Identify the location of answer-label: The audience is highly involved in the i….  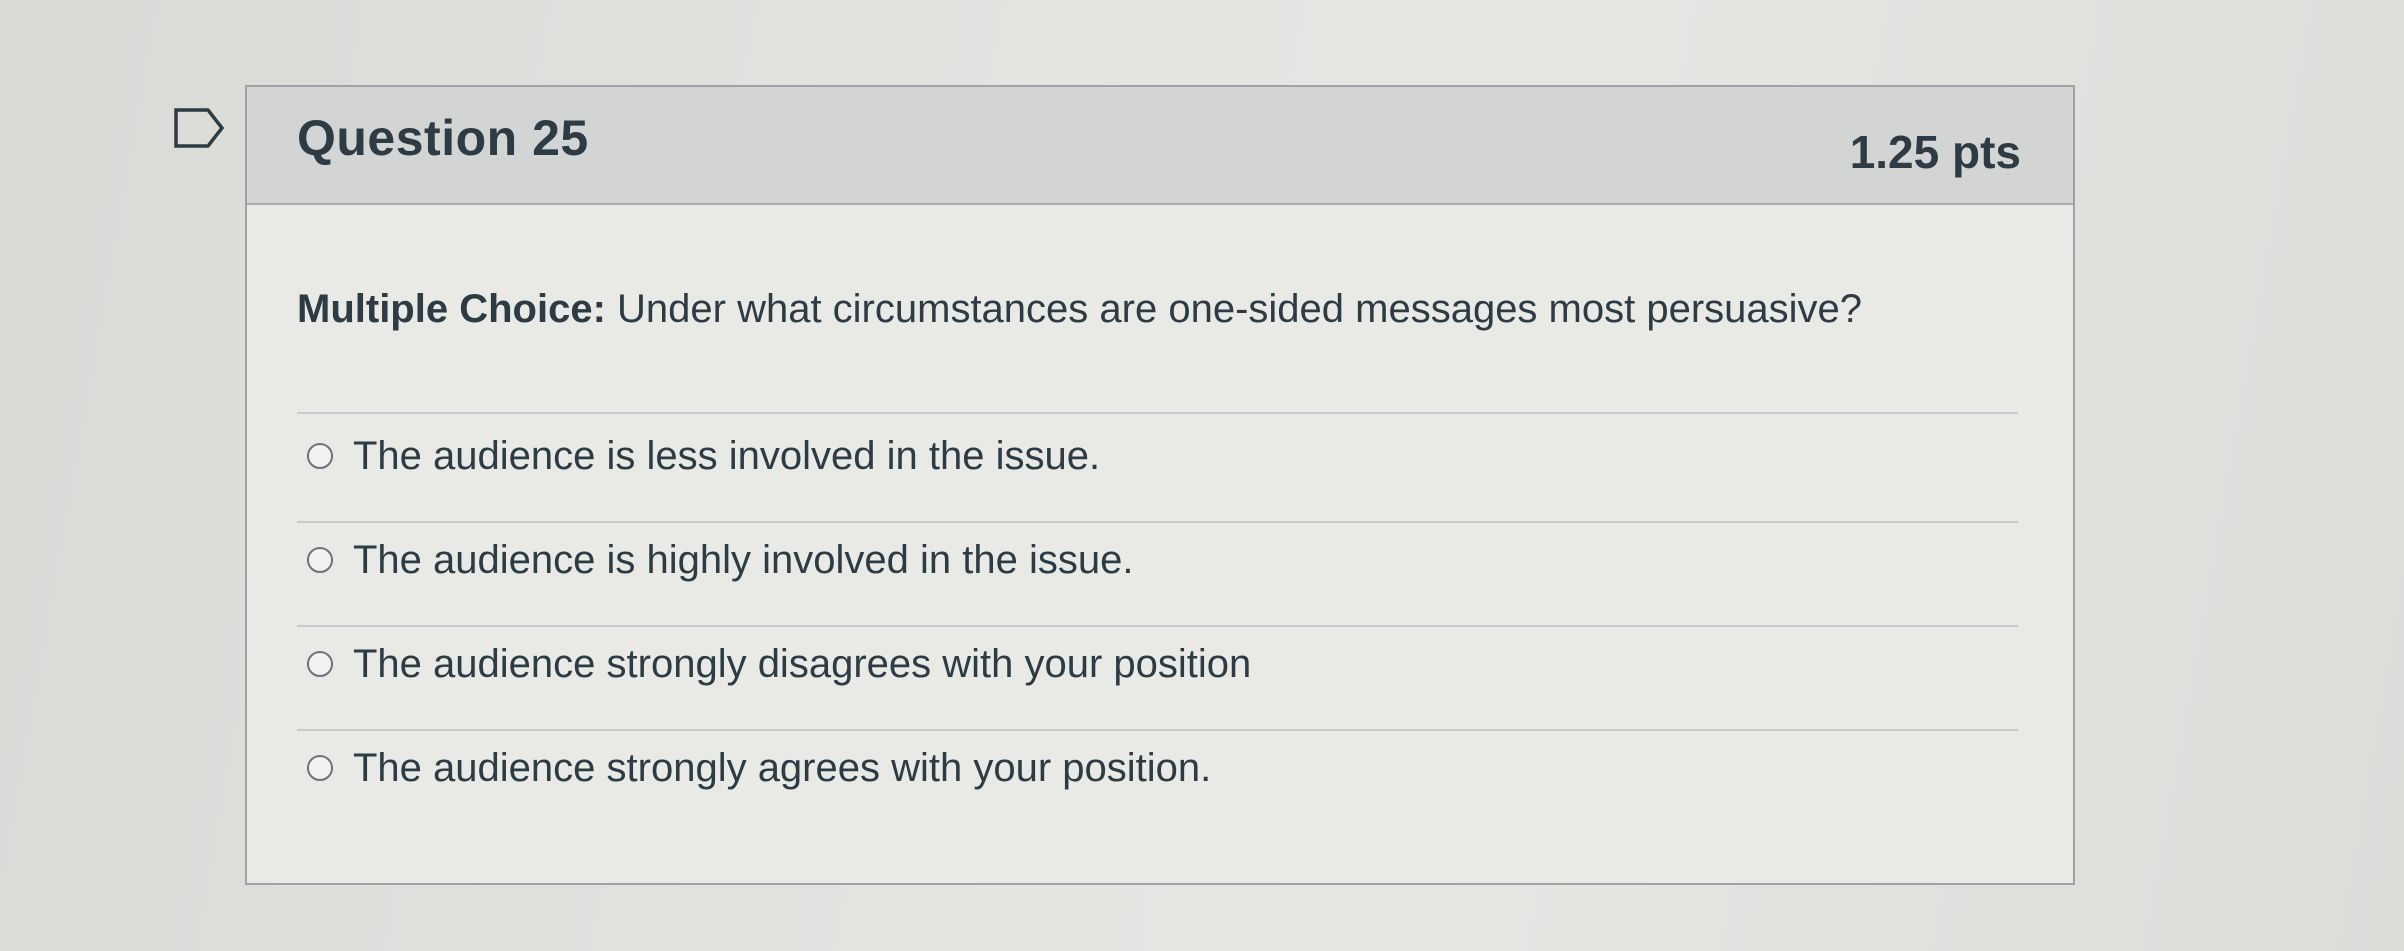
(743, 559).